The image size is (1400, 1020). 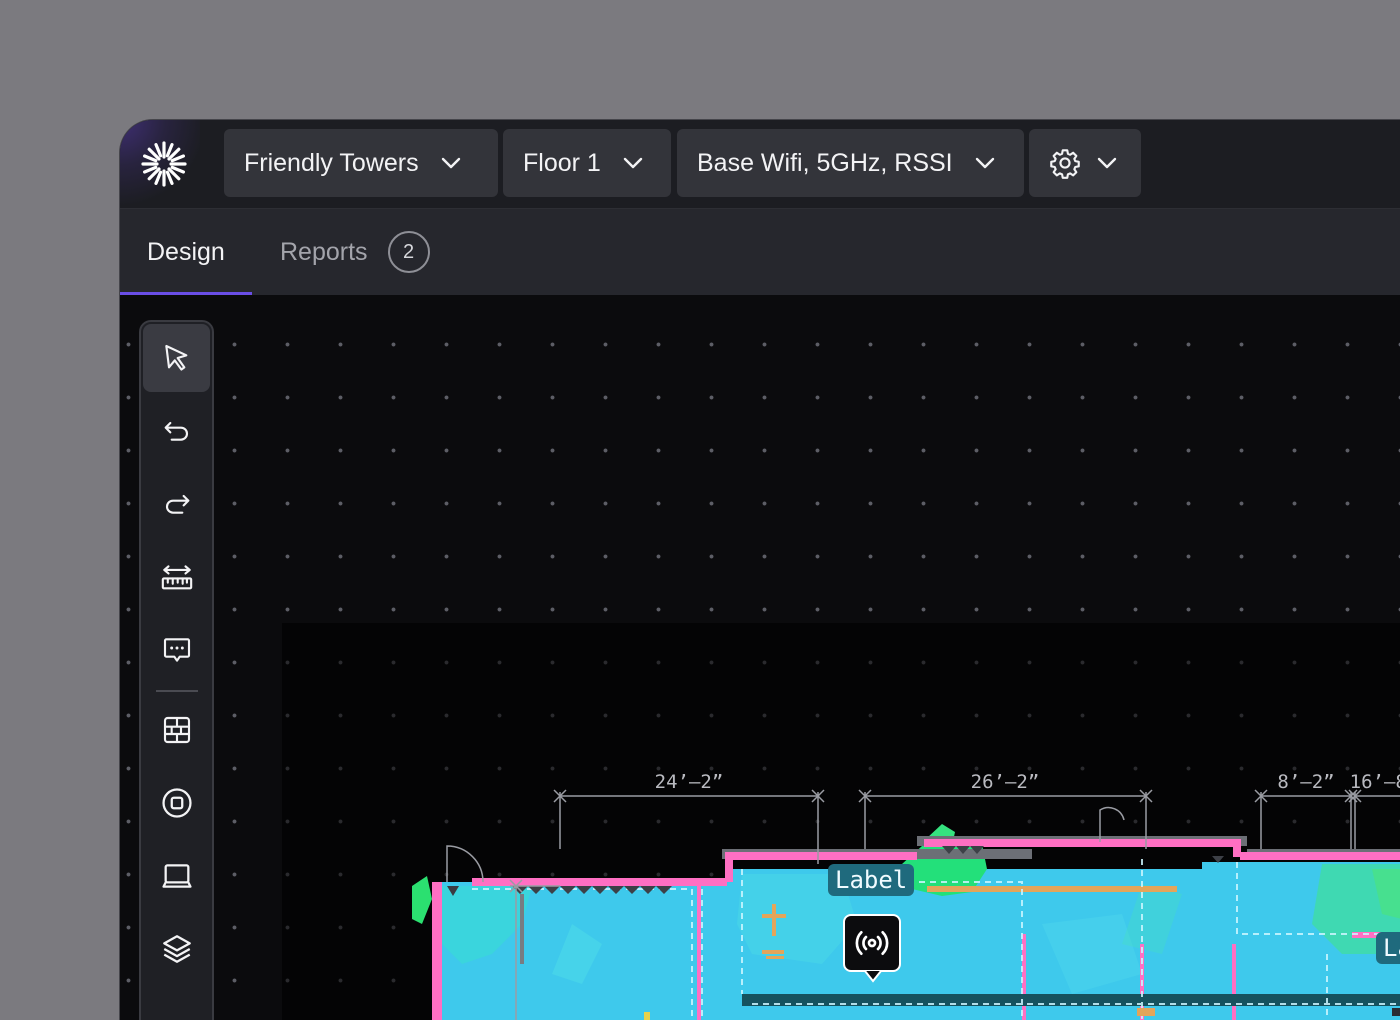 I want to click on laptop-icon, so click(x=176, y=876).